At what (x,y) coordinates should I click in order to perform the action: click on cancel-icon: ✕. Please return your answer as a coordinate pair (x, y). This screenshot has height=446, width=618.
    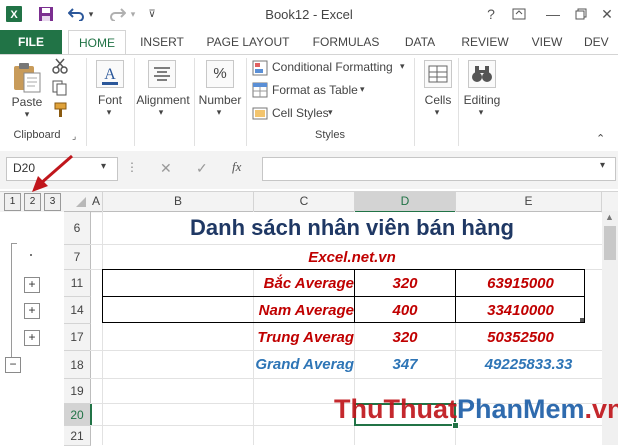
    Looking at the image, I should click on (166, 168).